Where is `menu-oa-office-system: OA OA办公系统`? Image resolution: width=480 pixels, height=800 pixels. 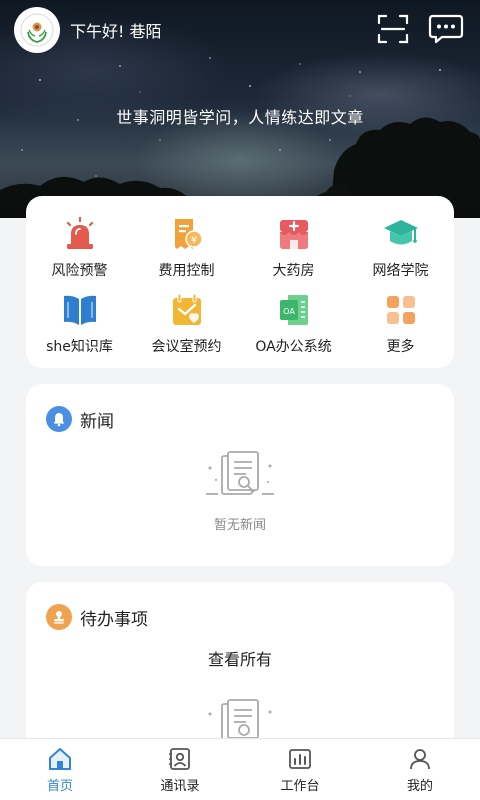
menu-oa-office-system: OA OA办公系统 is located at coordinates (293, 323).